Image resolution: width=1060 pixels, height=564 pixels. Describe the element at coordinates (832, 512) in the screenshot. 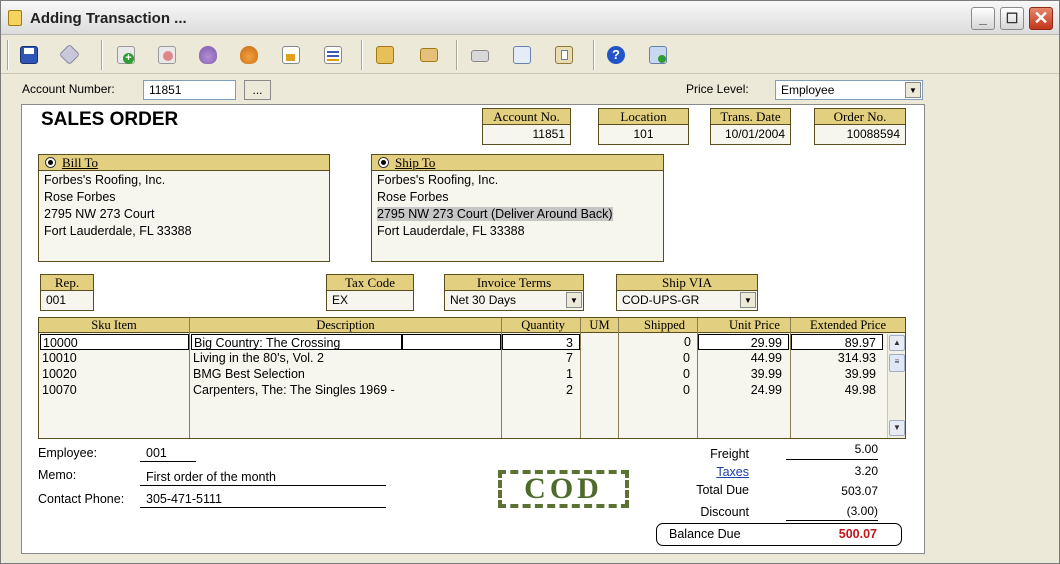

I see `discount-value: (3.00)` at that location.